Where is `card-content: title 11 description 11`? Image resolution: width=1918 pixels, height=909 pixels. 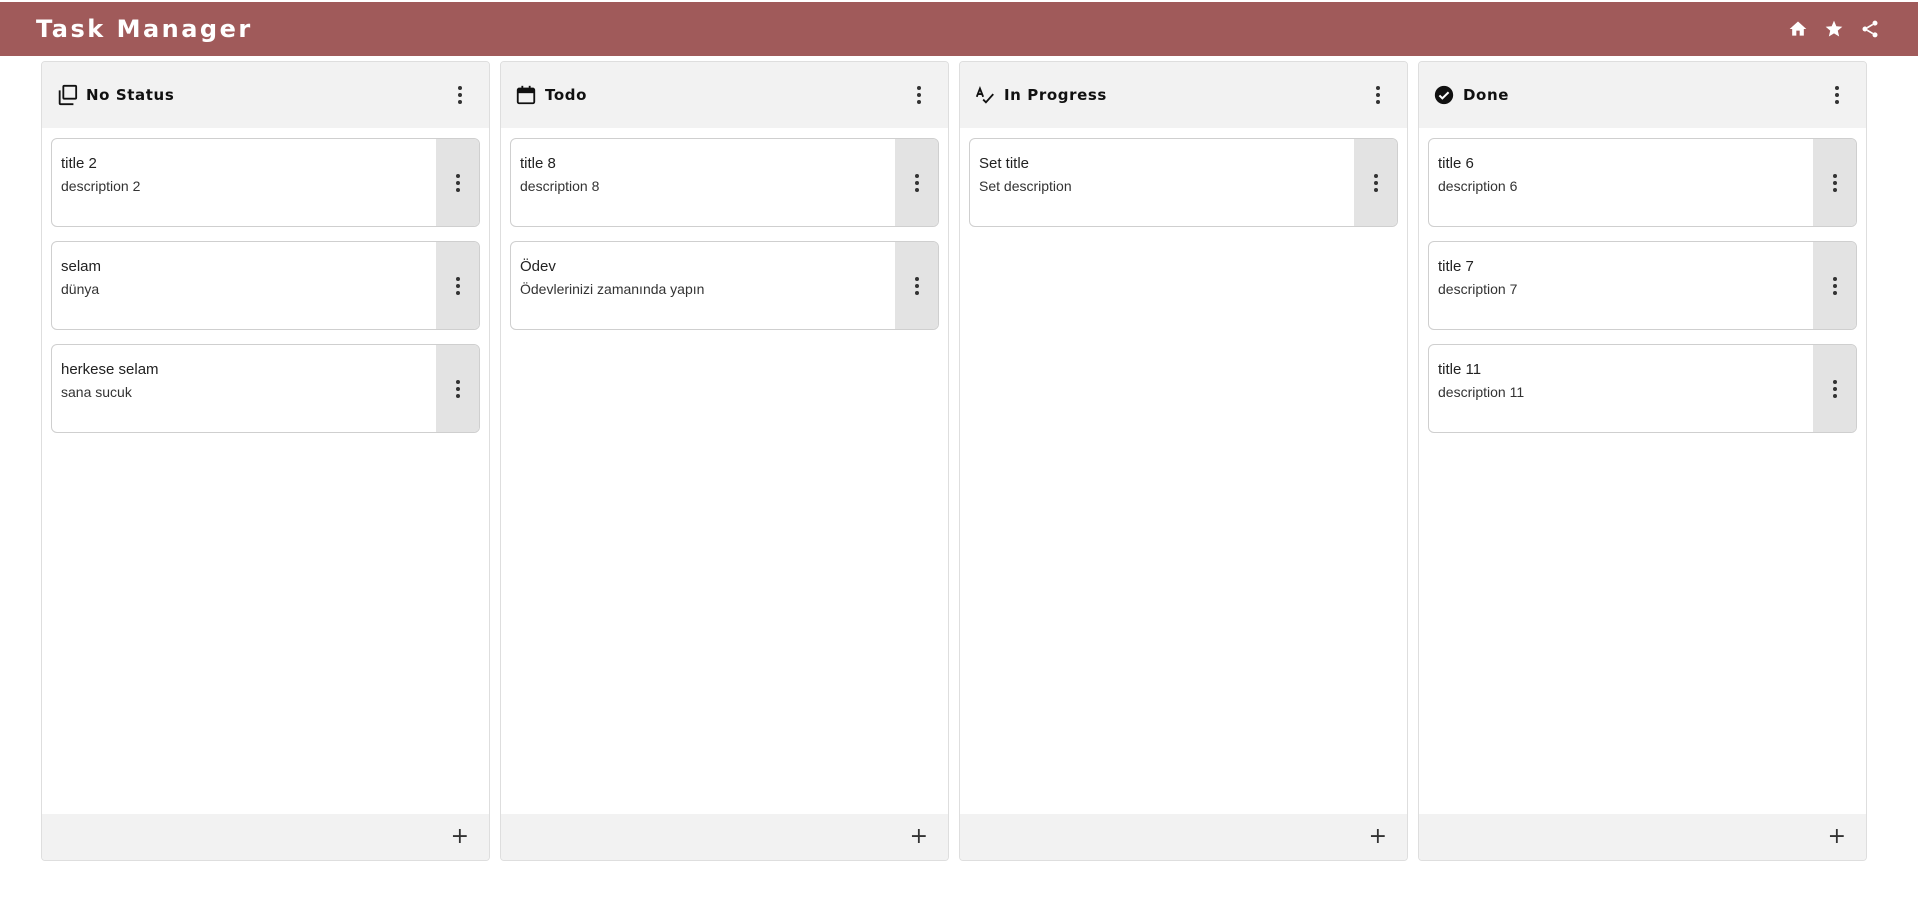
card-content: title 11 description 11 is located at coordinates (1621, 388).